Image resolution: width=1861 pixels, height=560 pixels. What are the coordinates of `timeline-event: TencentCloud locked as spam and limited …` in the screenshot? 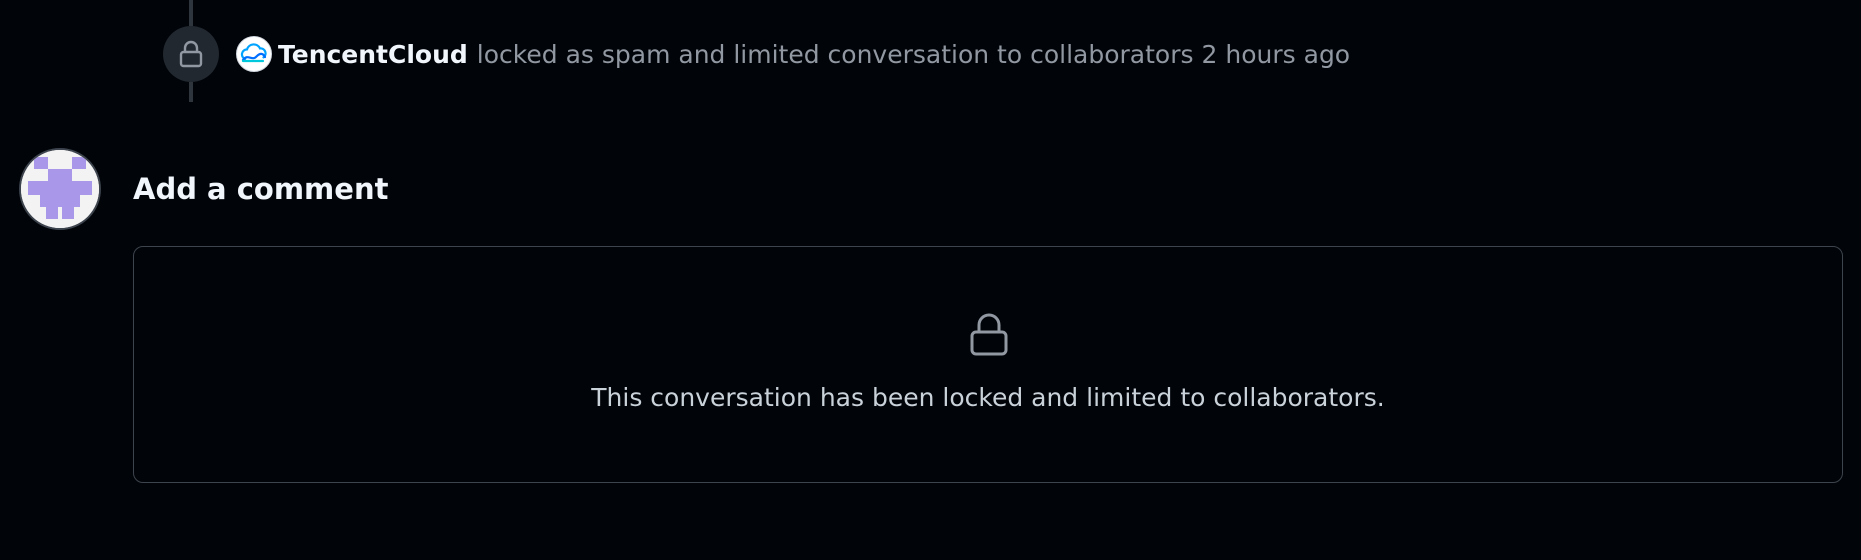 It's located at (793, 54).